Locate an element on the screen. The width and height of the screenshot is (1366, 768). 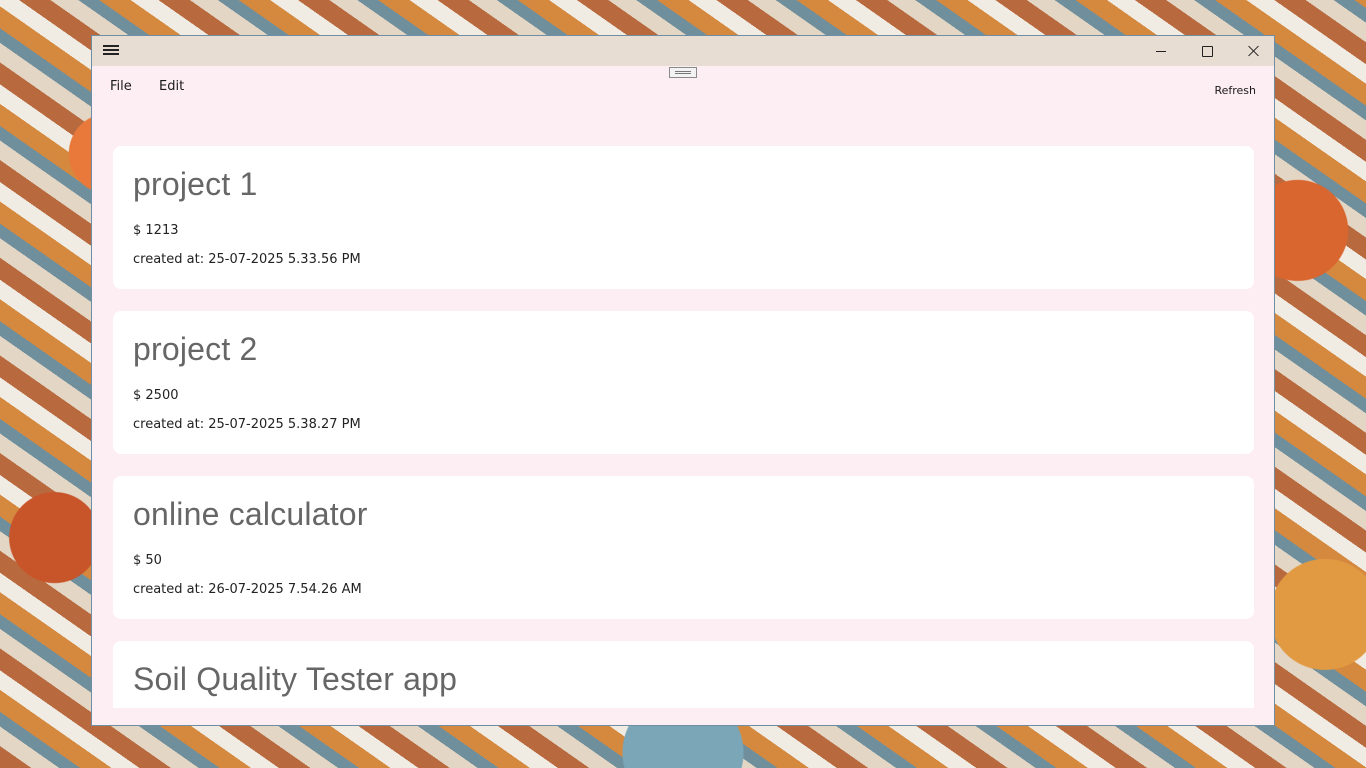
minimize-button is located at coordinates (1161, 51).